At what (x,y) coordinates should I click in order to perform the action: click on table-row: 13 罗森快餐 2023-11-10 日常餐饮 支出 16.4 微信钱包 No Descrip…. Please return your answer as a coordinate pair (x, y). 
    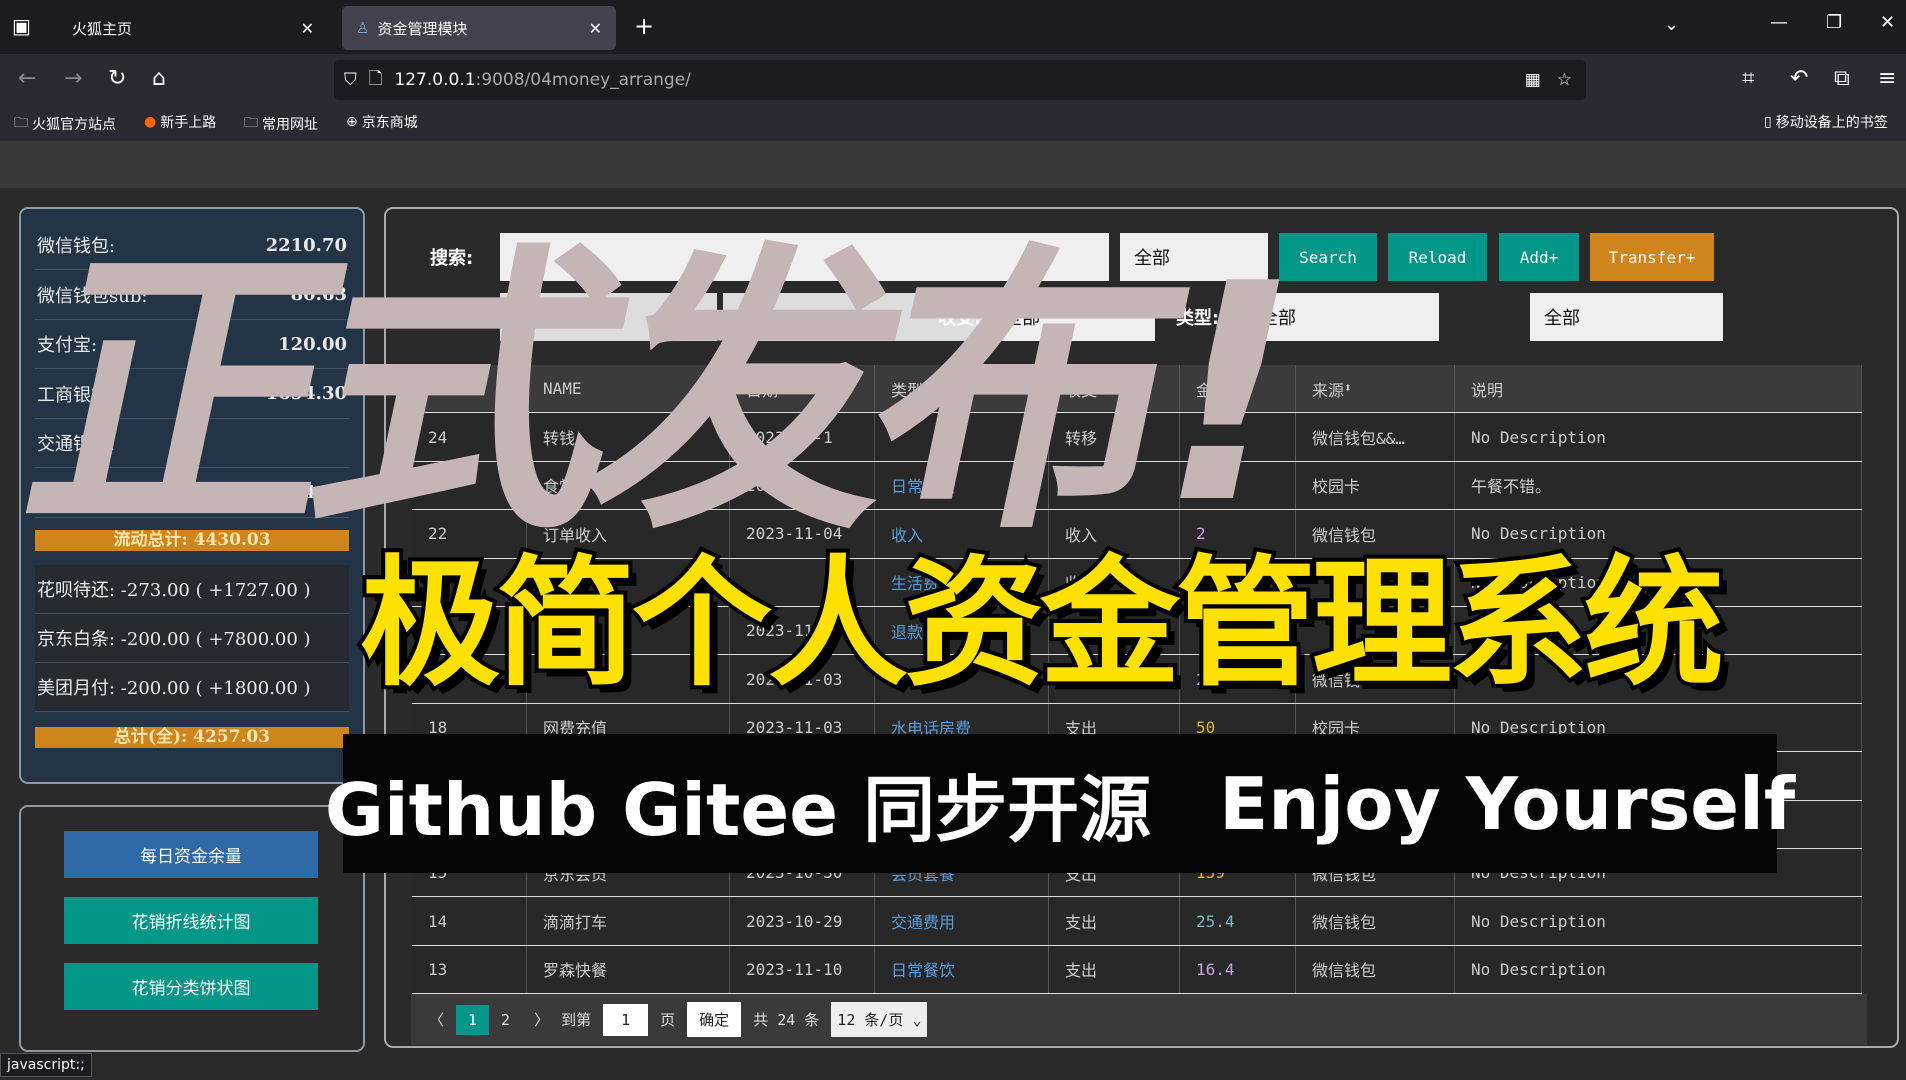
    Looking at the image, I should click on (1137, 970).